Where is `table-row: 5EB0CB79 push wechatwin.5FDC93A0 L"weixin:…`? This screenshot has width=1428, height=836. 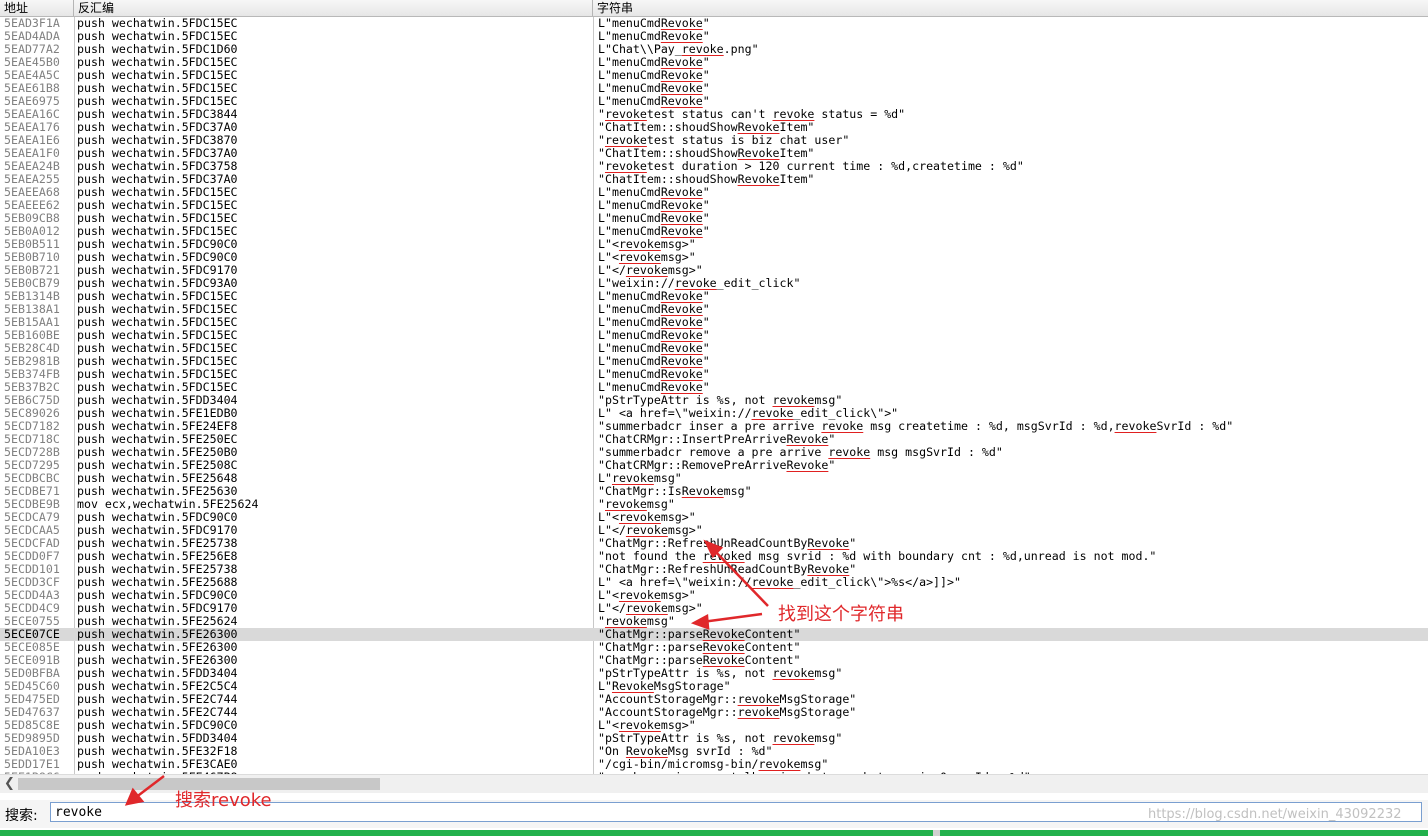 table-row: 5EB0CB79 push wechatwin.5FDC93A0 L"weixin:… is located at coordinates (714, 283).